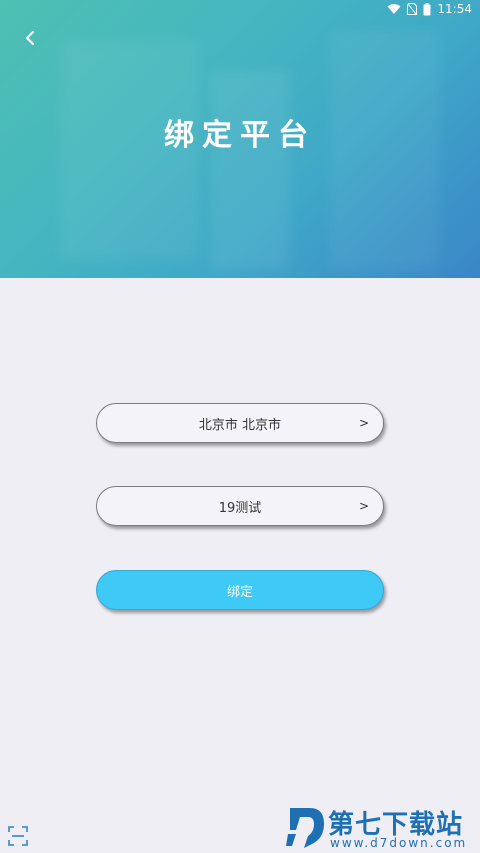  What do you see at coordinates (381, 827) in the screenshot?
I see `watermark: 第七下载站 www.d7down.com` at bounding box center [381, 827].